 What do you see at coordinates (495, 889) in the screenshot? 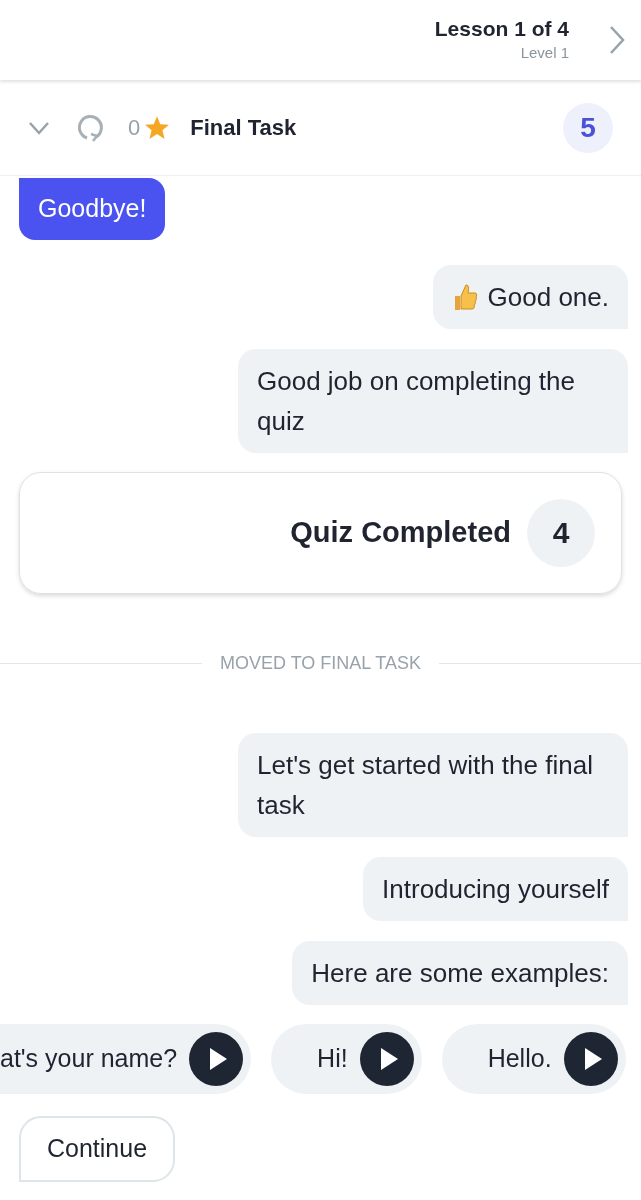
I see `message-text: Introducing yourself` at bounding box center [495, 889].